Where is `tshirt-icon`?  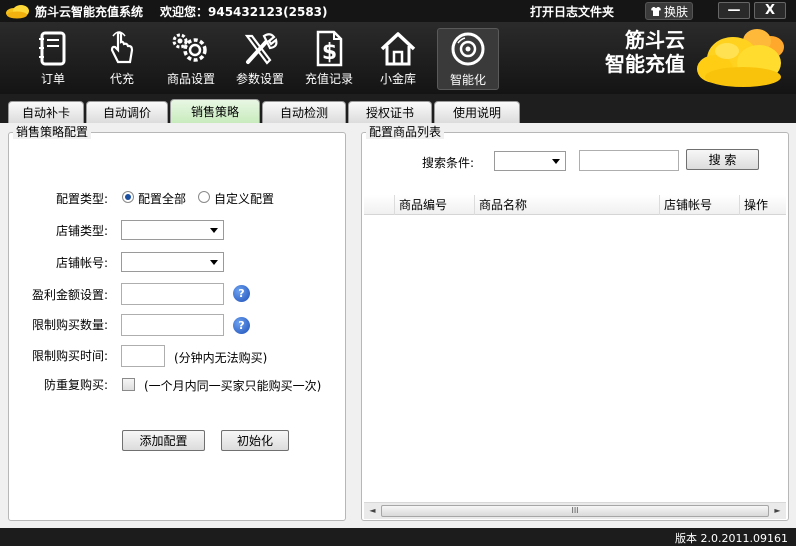
tshirt-icon is located at coordinates (655, 11).